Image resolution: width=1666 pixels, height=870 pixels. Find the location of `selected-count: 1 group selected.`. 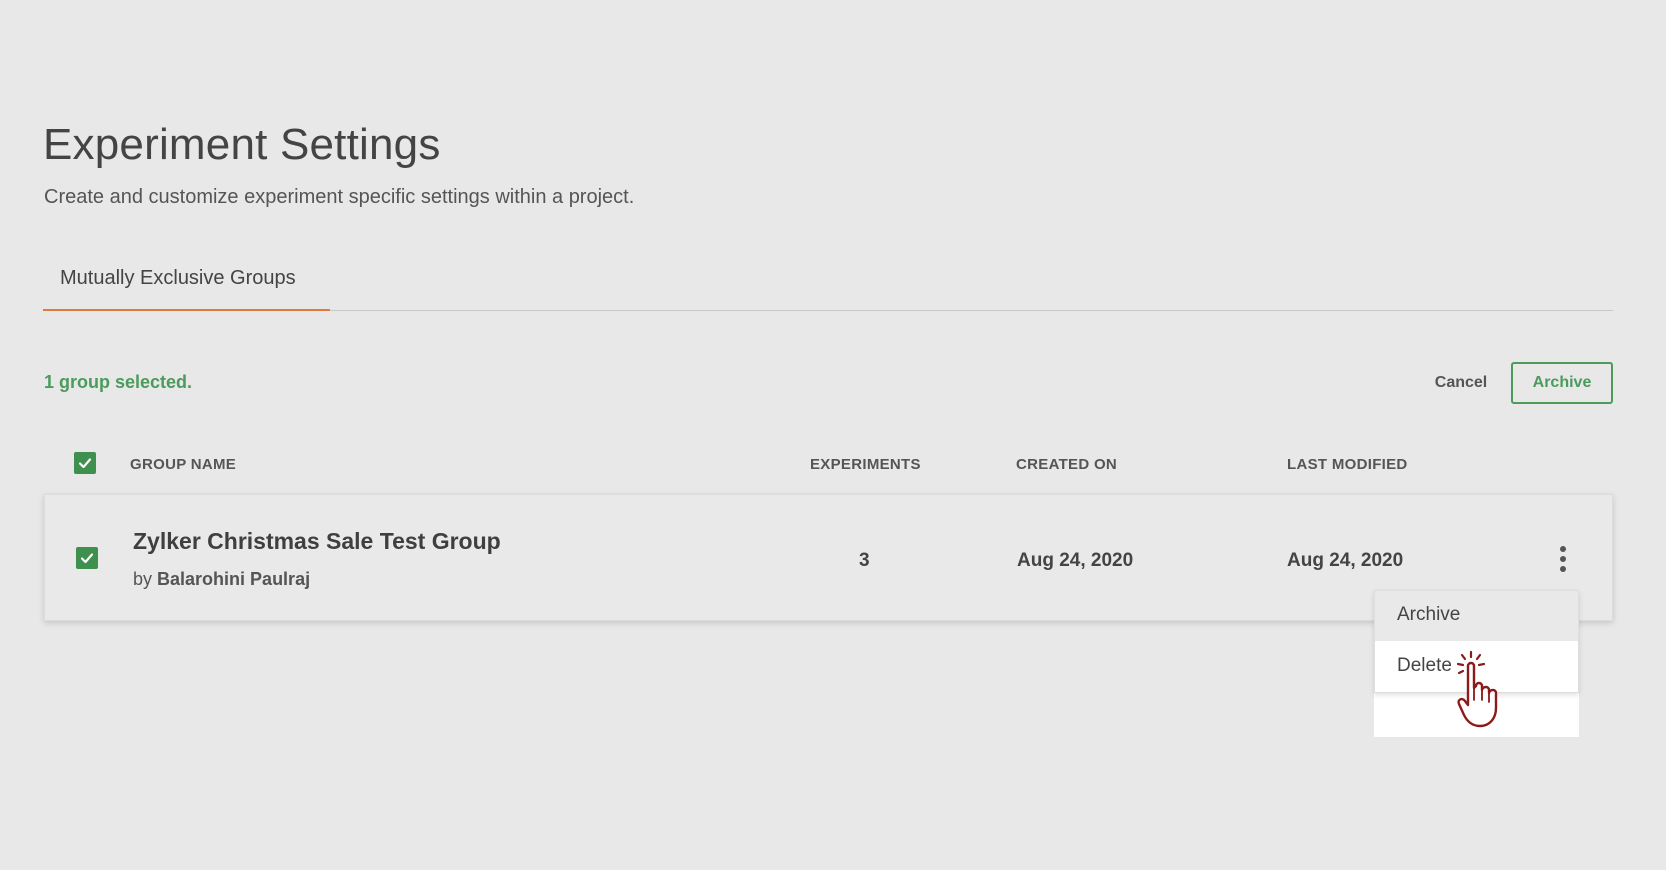

selected-count: 1 group selected. is located at coordinates (118, 382).